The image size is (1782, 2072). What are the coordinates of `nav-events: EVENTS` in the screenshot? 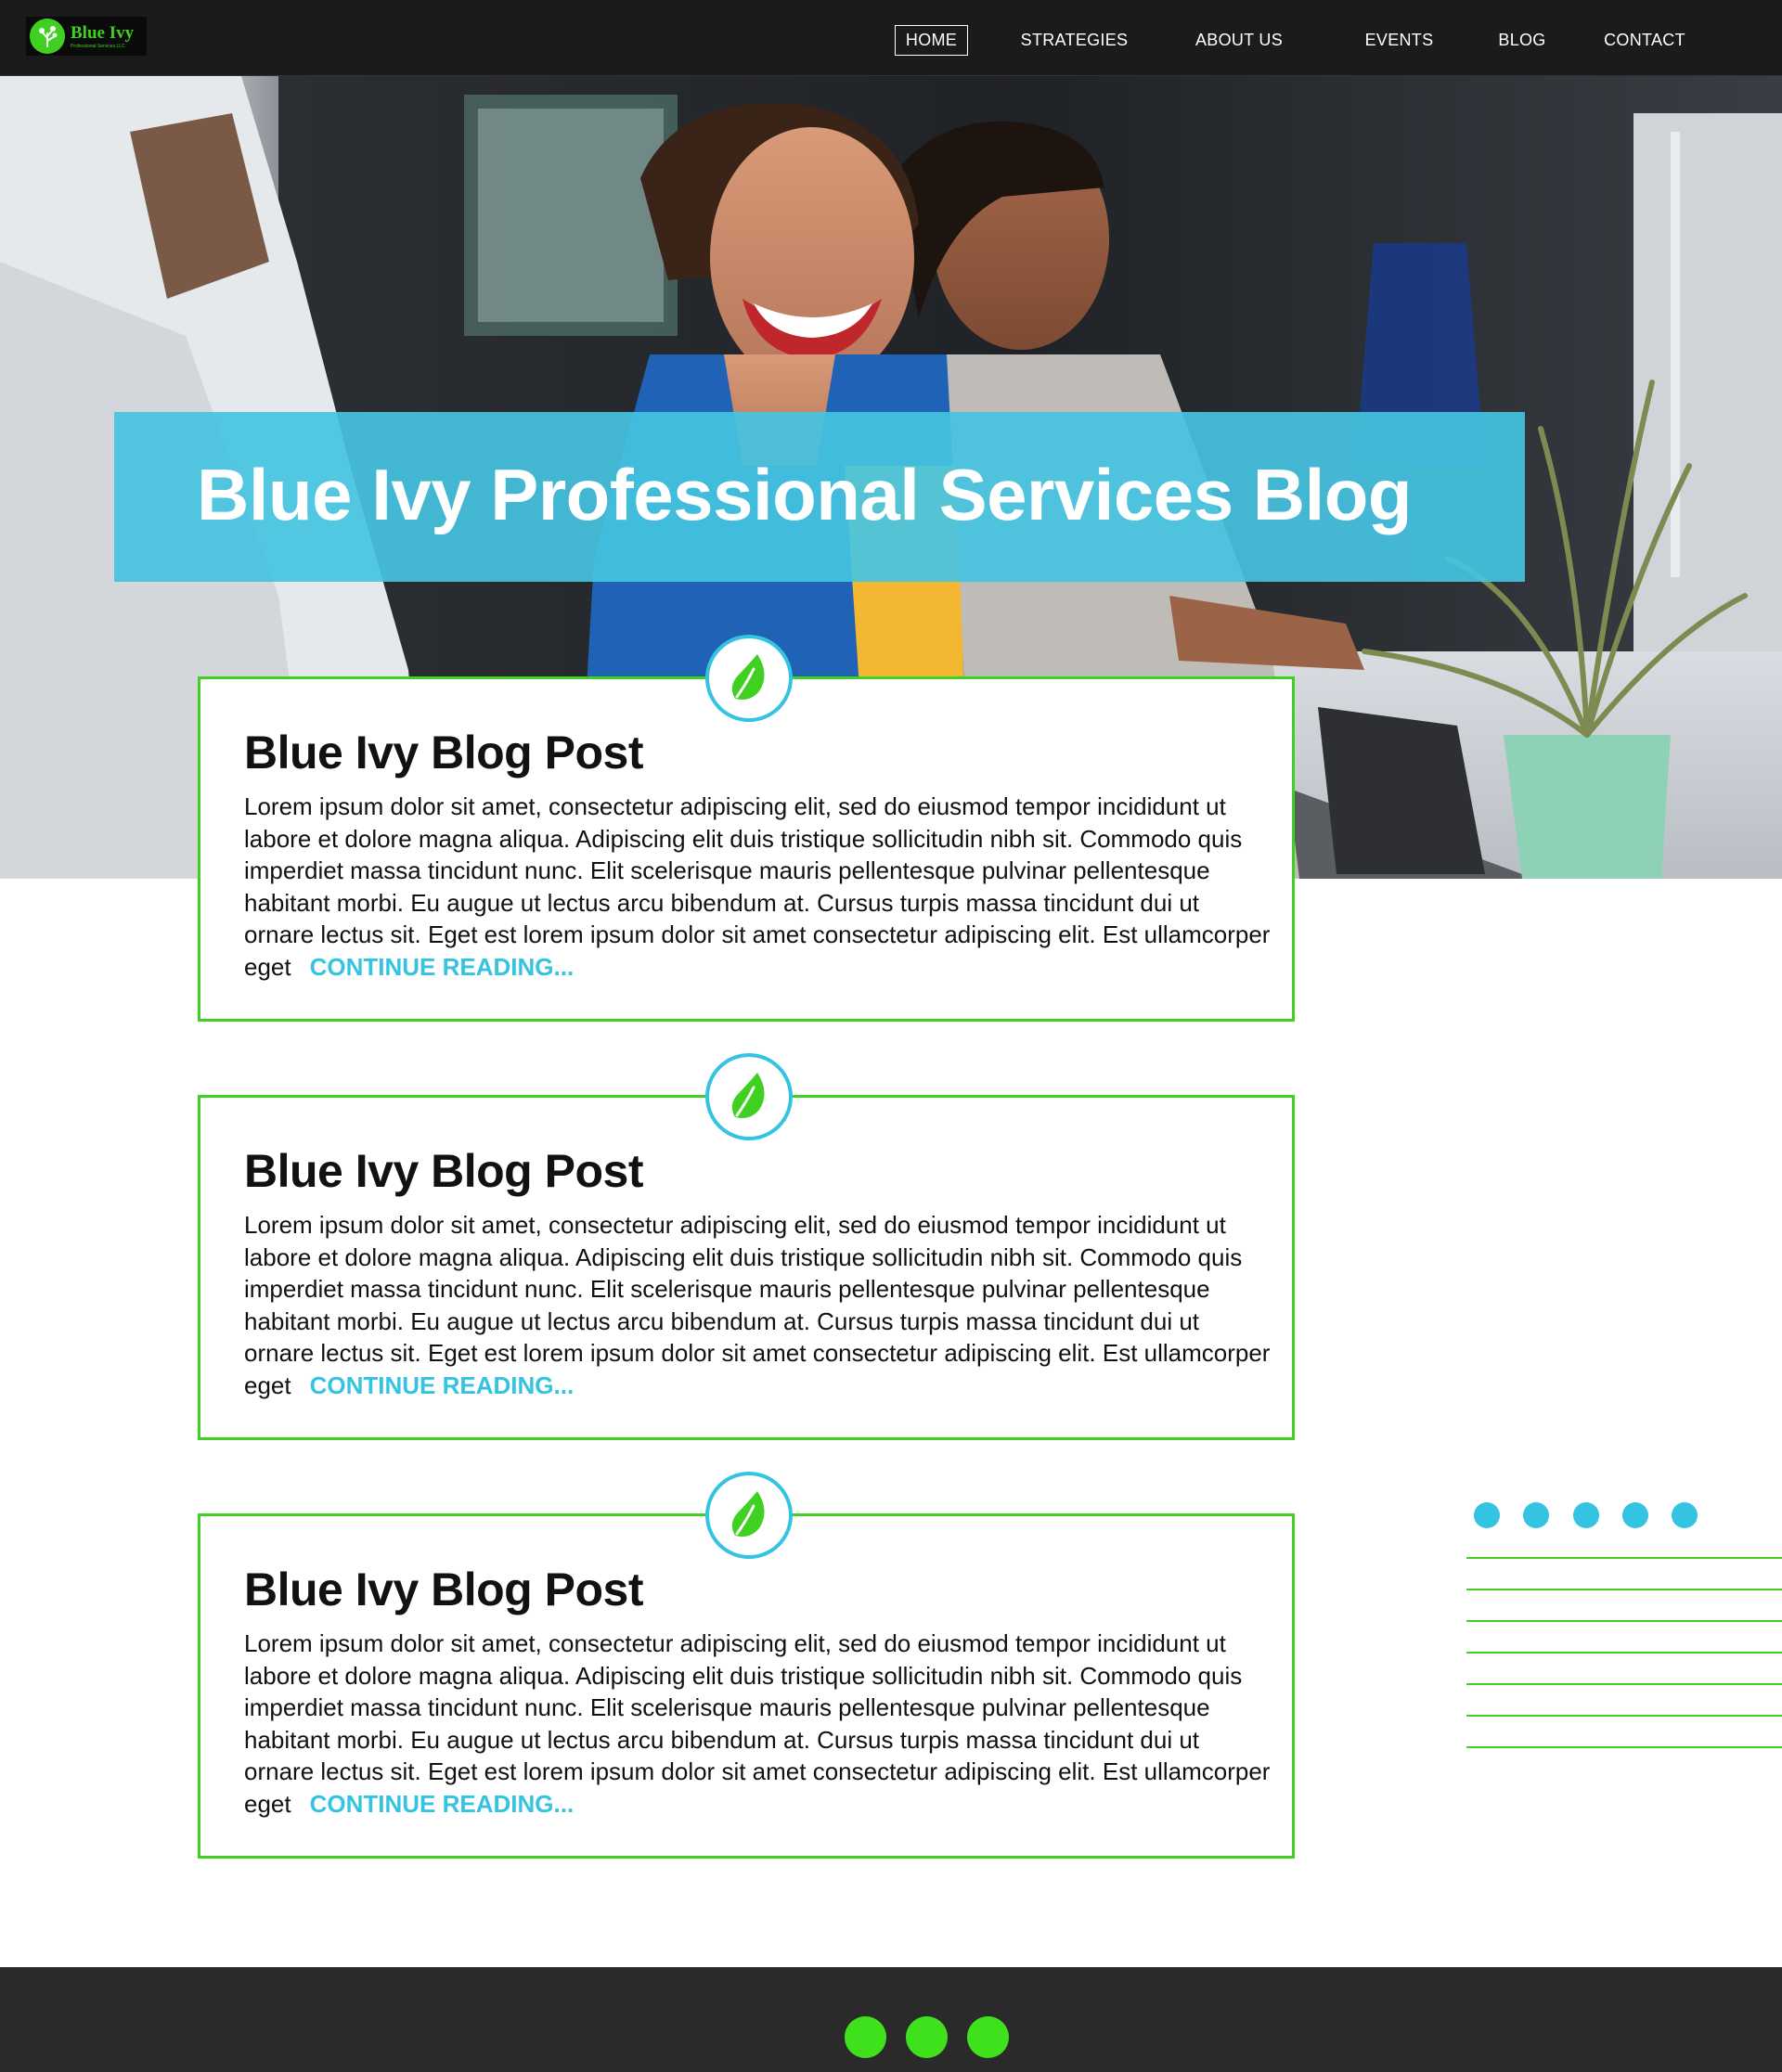 It's located at (1399, 40).